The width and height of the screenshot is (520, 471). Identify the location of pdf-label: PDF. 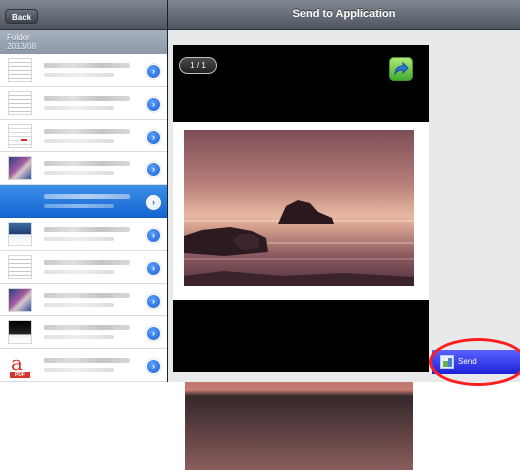
(20, 375).